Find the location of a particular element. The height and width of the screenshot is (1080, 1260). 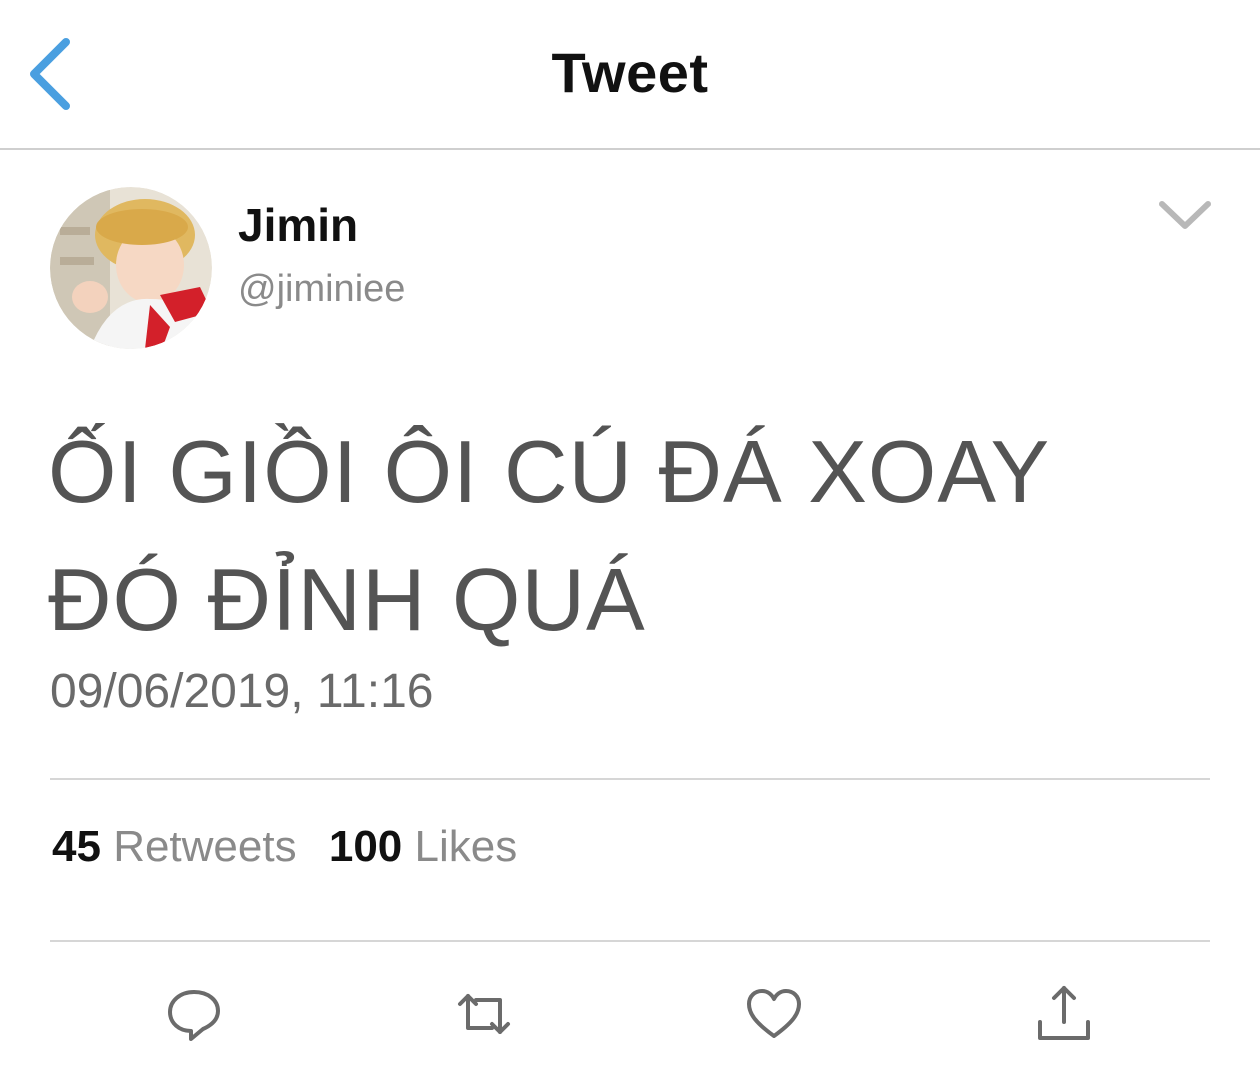

retweet-icon is located at coordinates (484, 1014).